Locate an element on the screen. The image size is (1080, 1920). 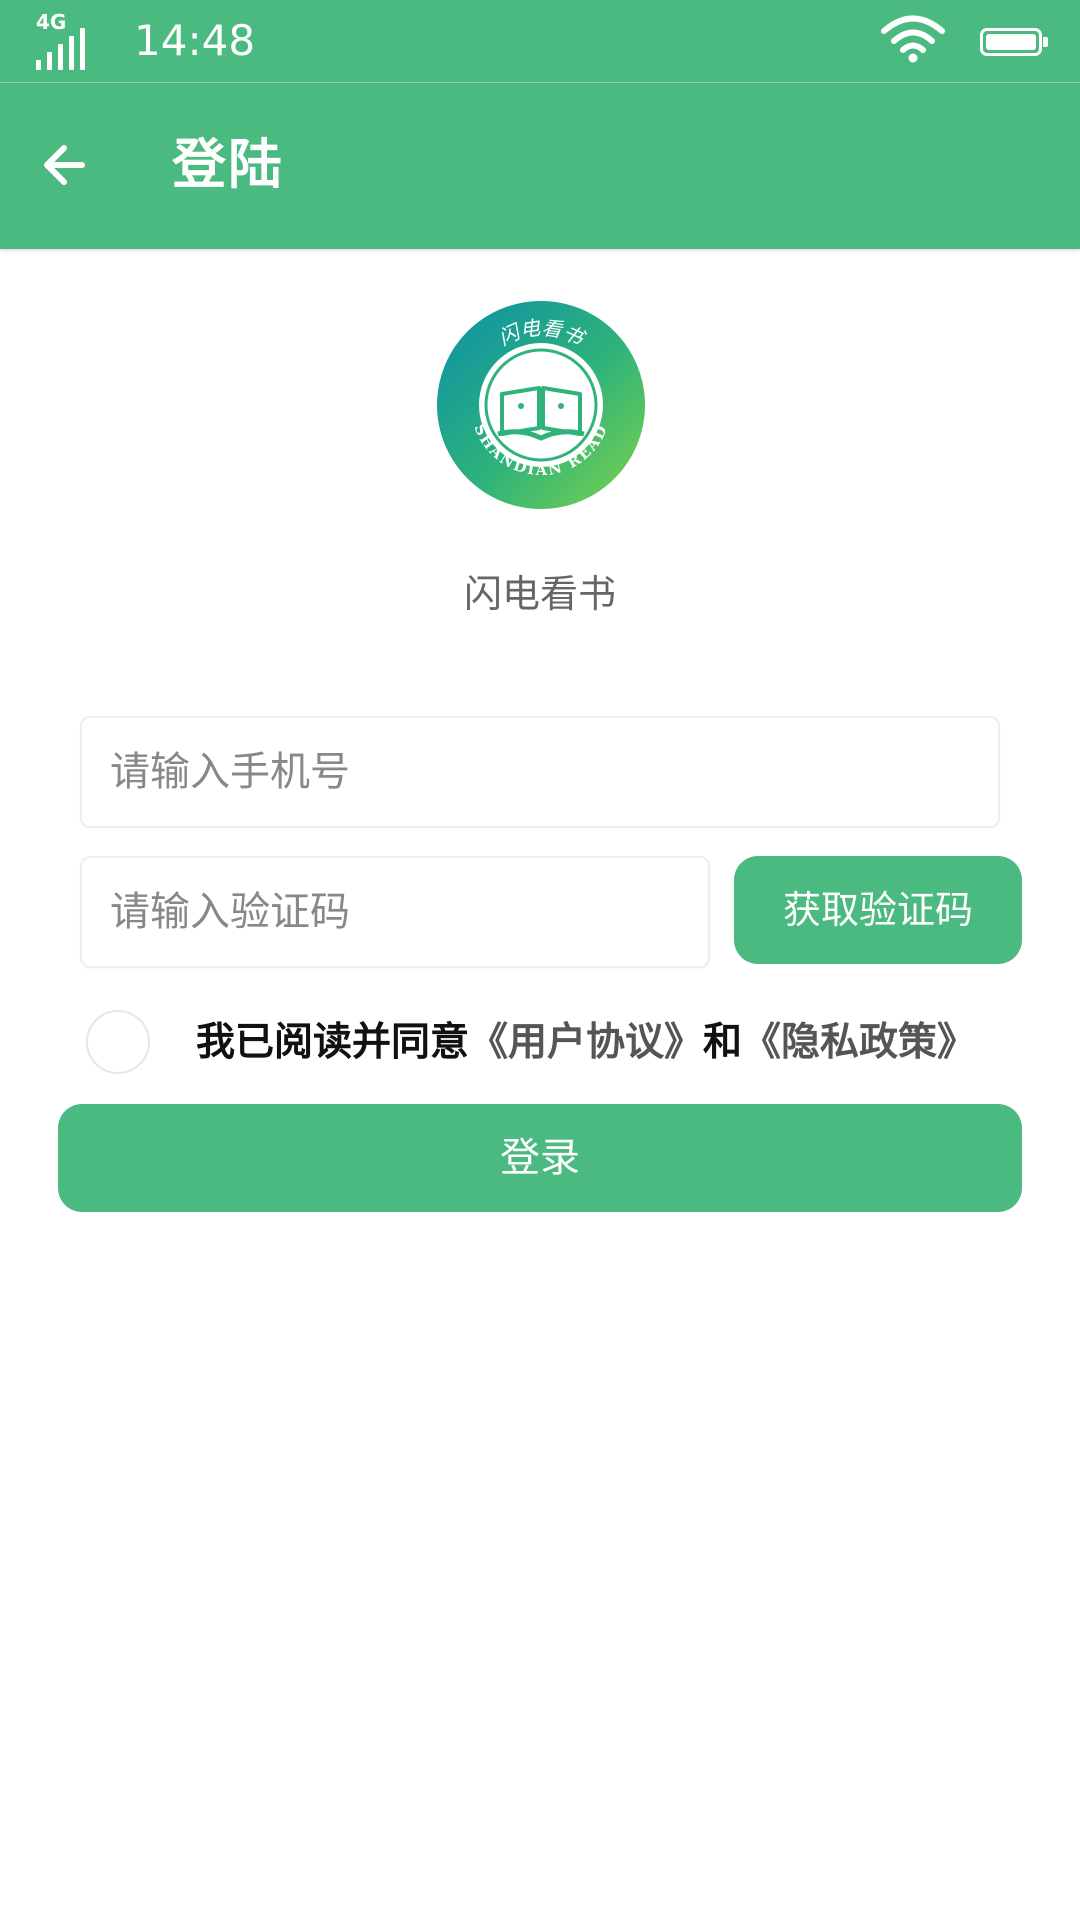
app-name: 闪电看书 is located at coordinates (539, 594).